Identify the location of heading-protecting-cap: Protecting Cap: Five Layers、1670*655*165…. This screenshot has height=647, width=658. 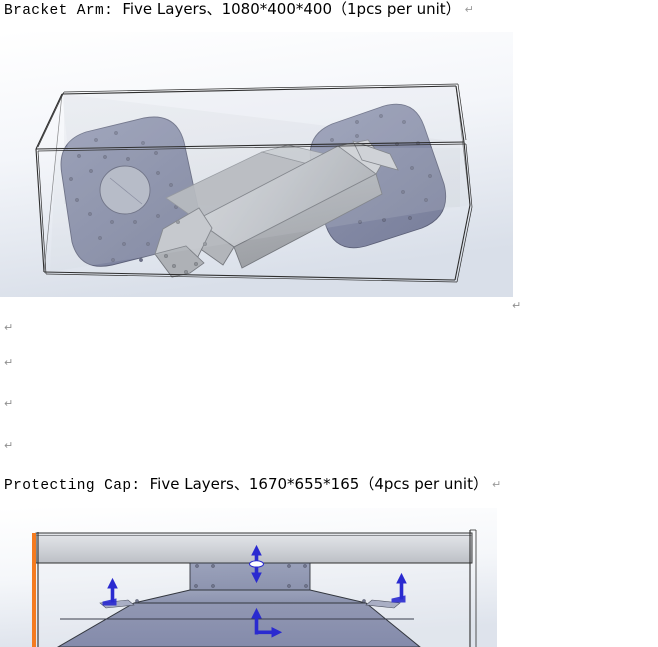
(252, 485).